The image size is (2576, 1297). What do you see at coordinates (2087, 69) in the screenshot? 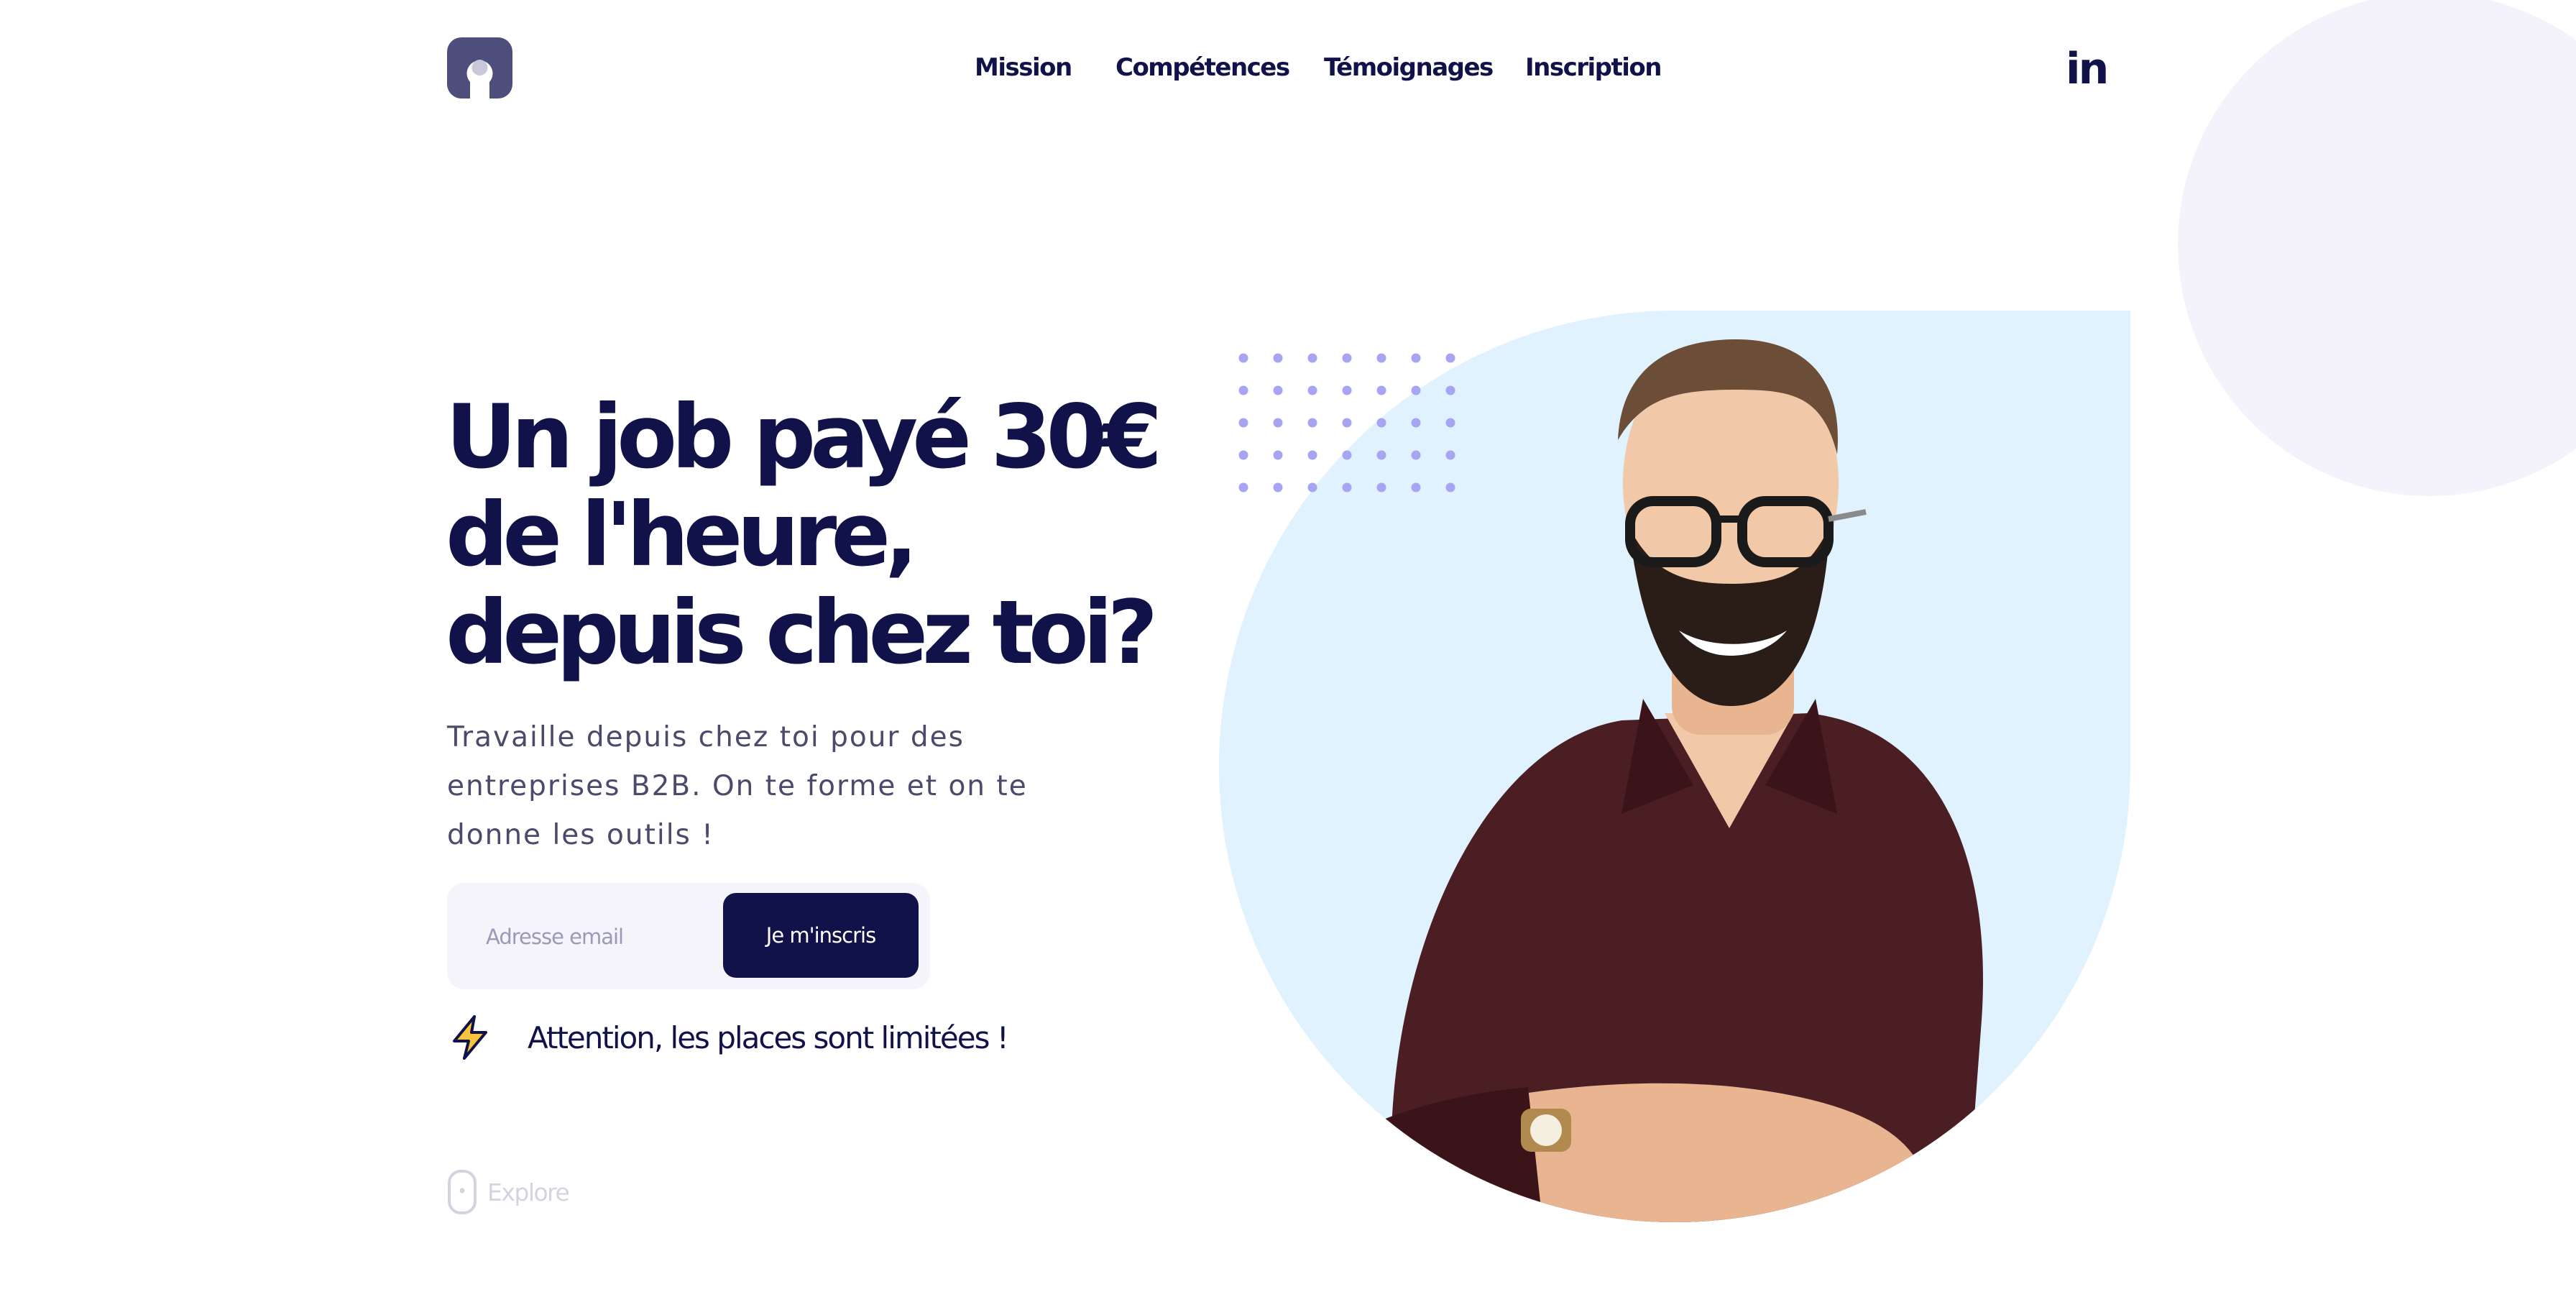
I see `linkedin-icon: in` at bounding box center [2087, 69].